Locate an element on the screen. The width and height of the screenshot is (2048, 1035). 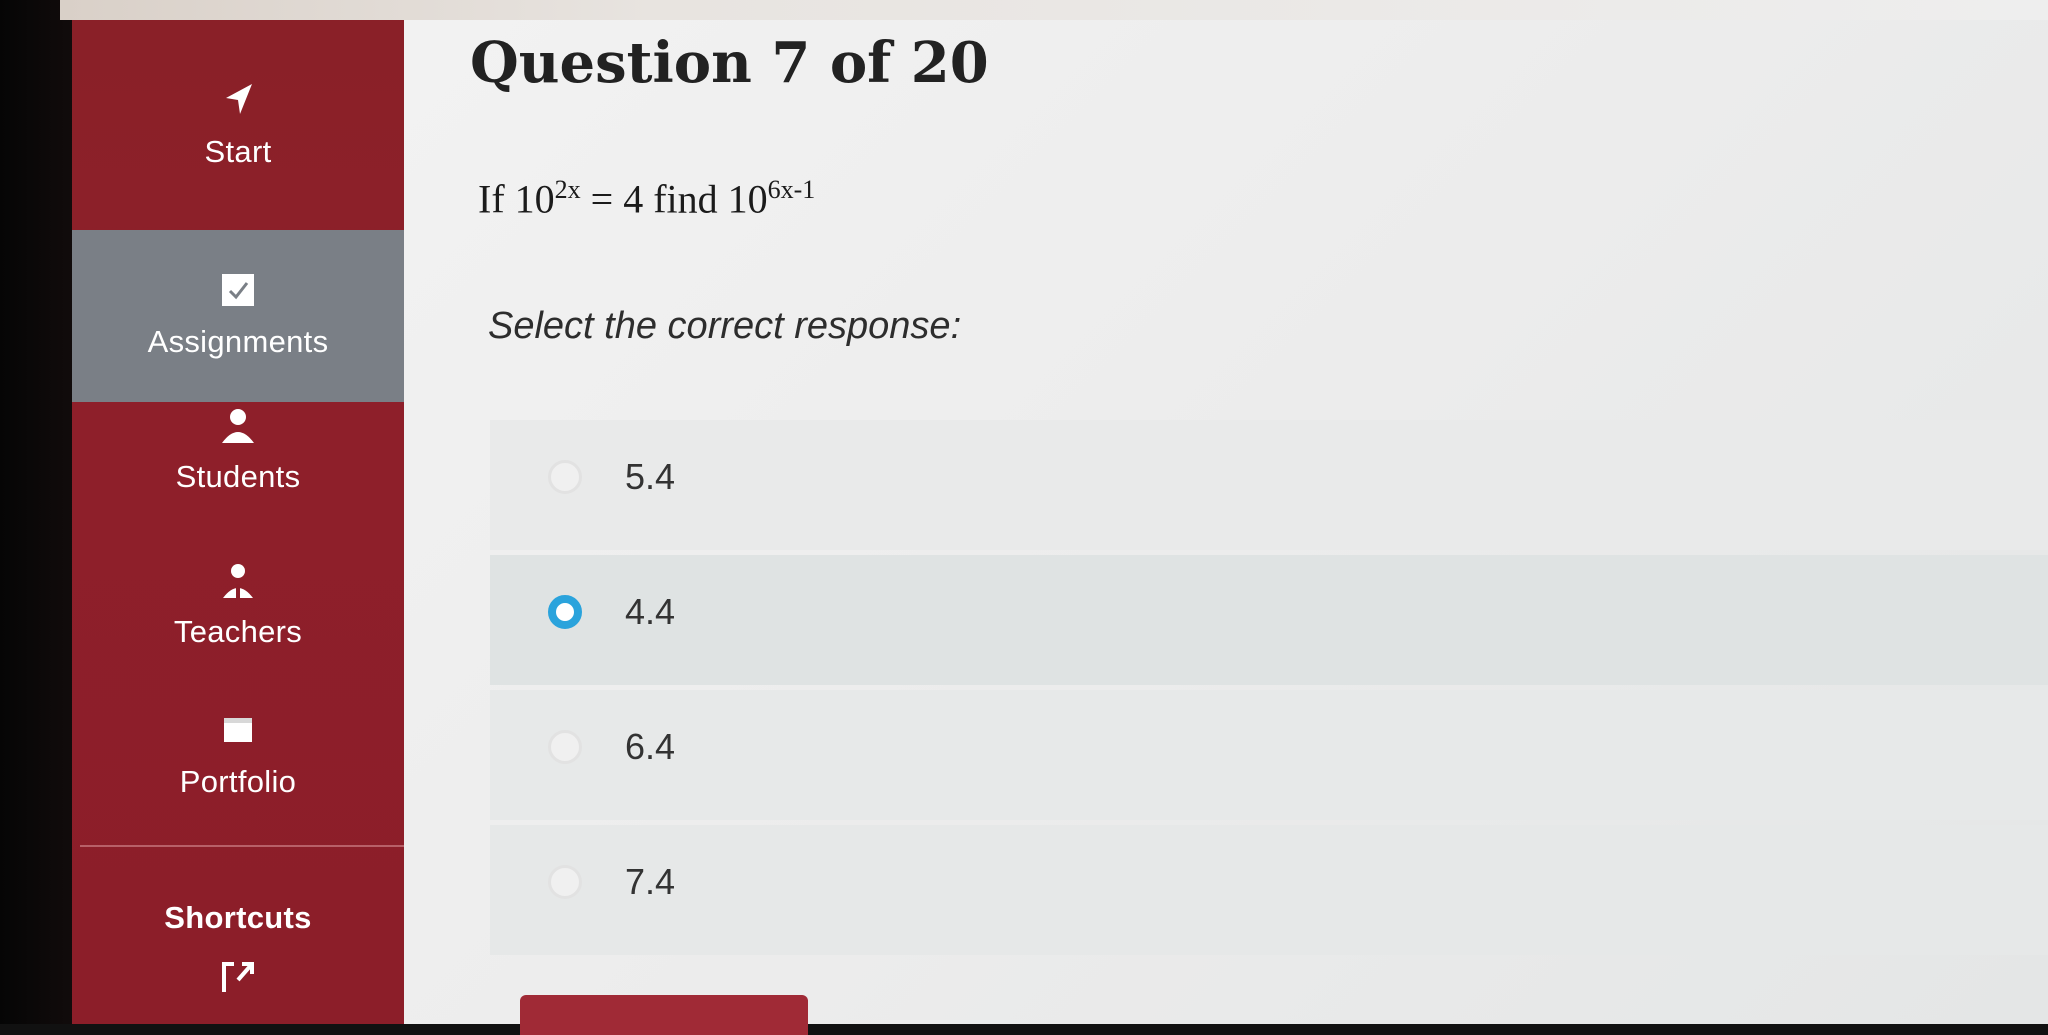
option-value: 7.4 is located at coordinates (650, 881).